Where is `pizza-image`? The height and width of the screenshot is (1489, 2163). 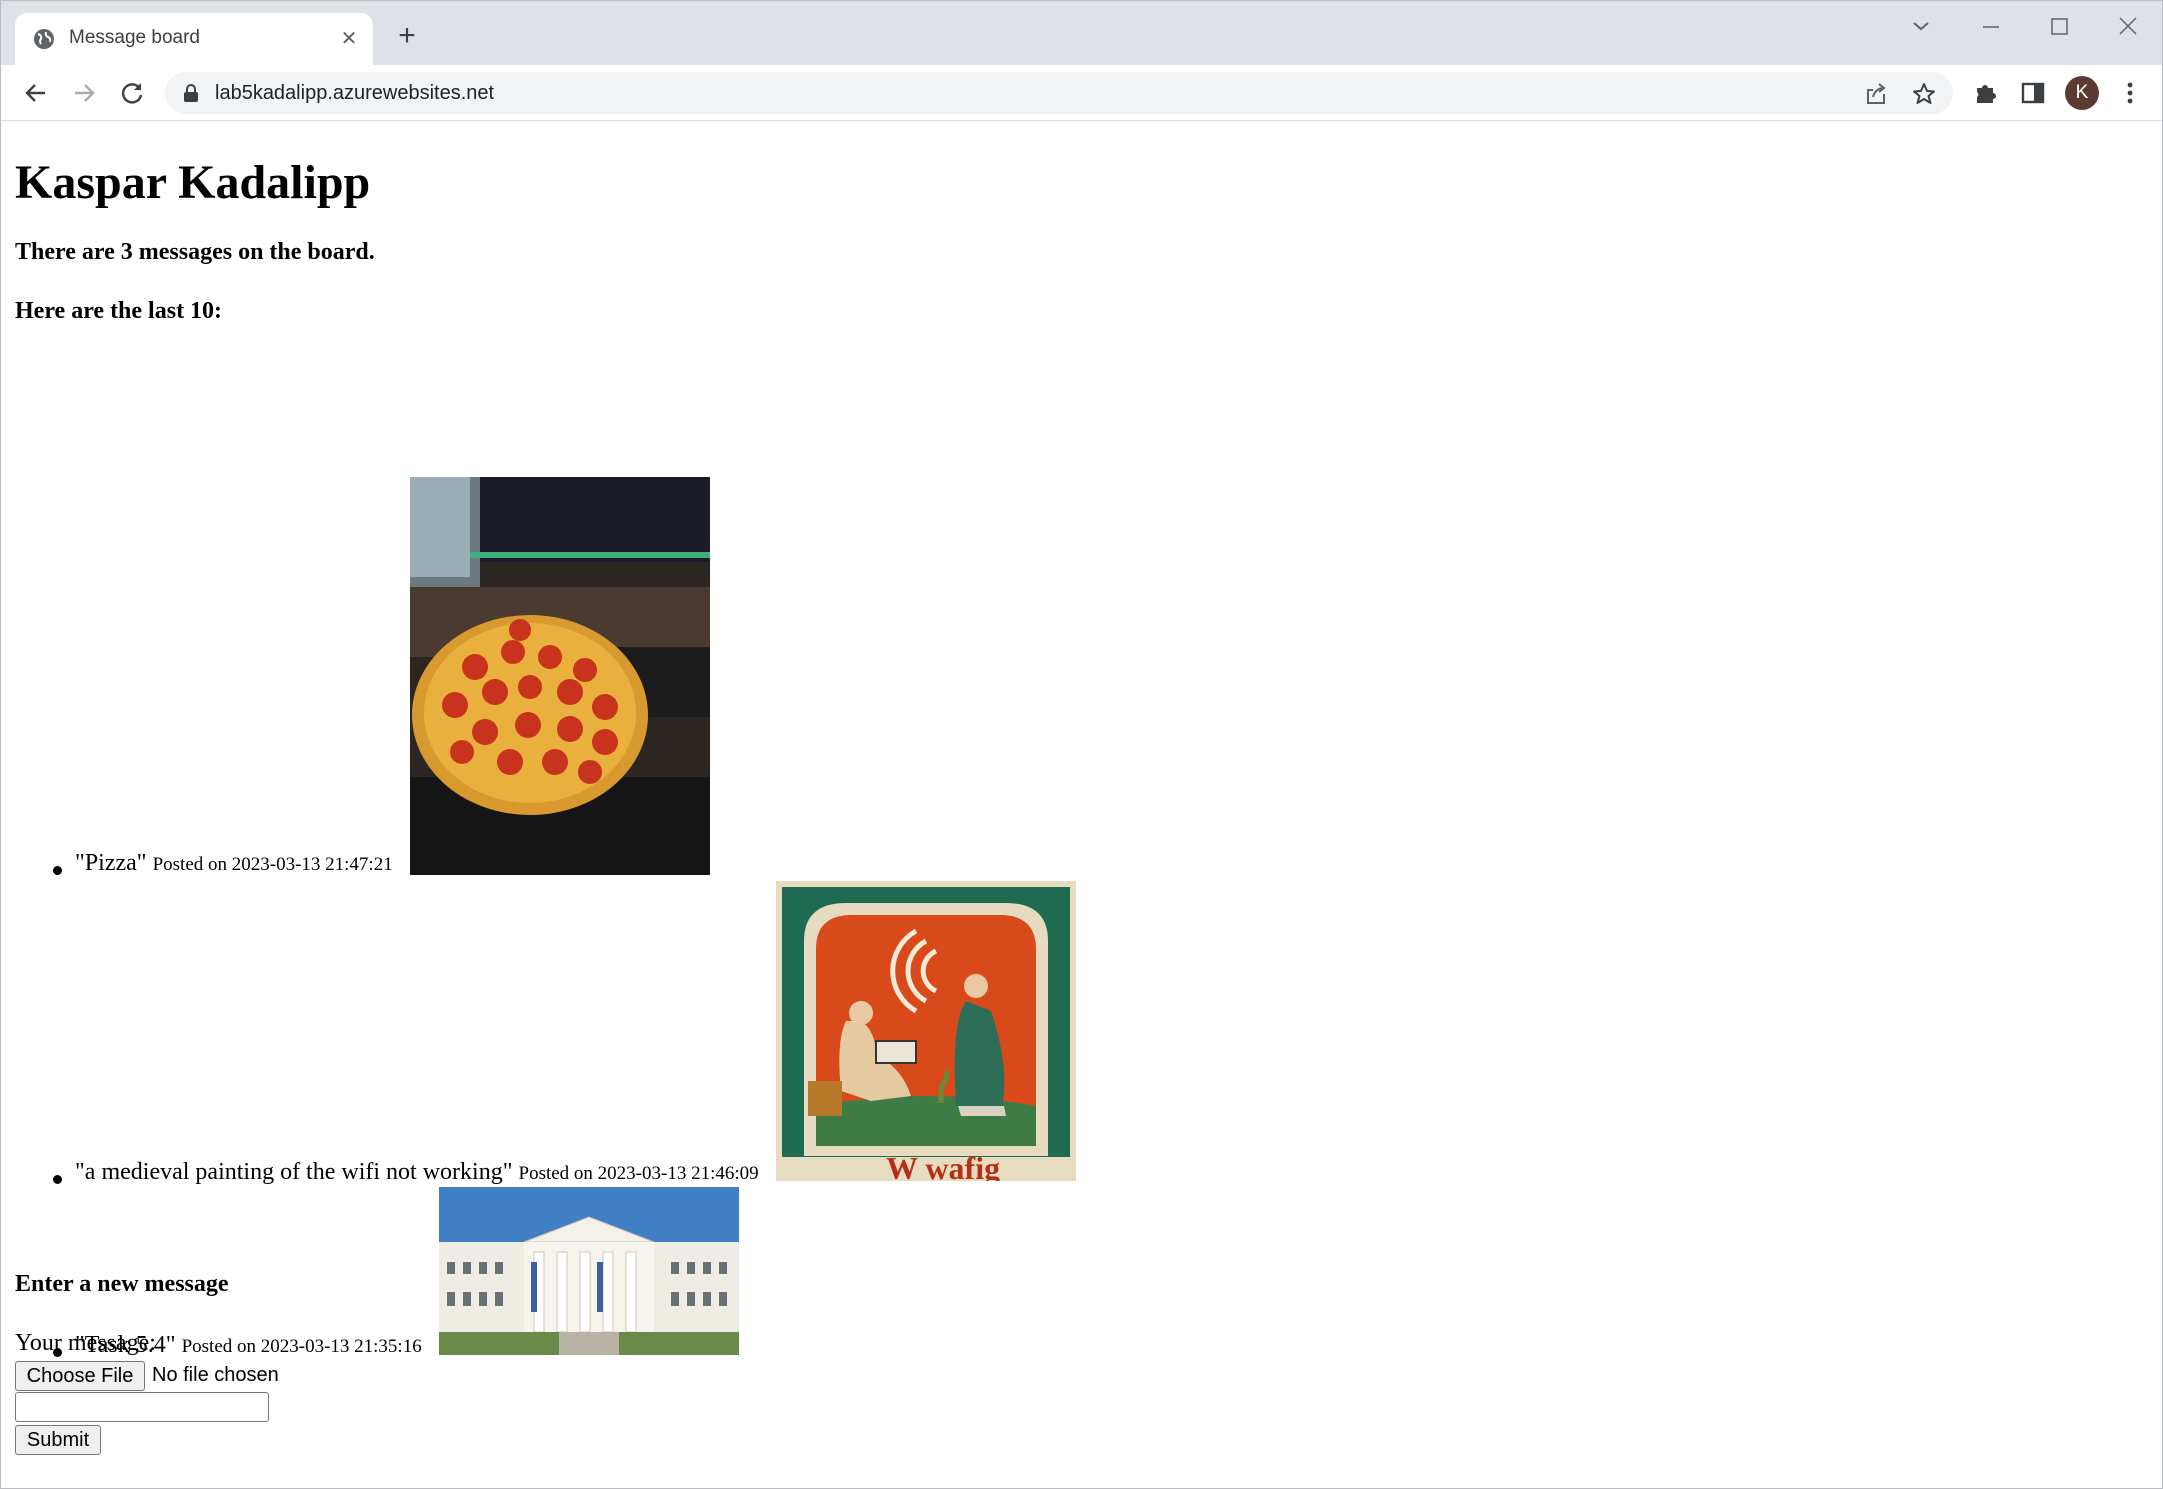
pizza-image is located at coordinates (560, 676).